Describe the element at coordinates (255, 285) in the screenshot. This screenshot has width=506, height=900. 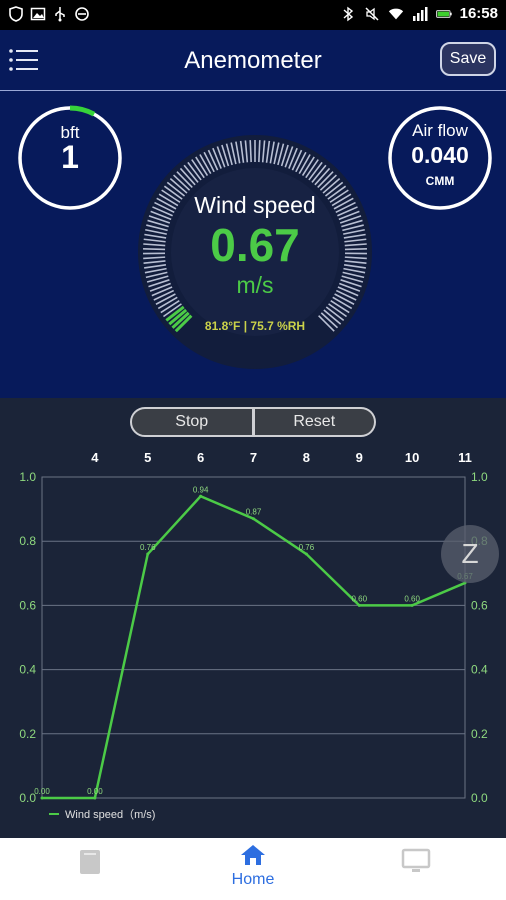
I see `wind-speed-unit: m/s` at that location.